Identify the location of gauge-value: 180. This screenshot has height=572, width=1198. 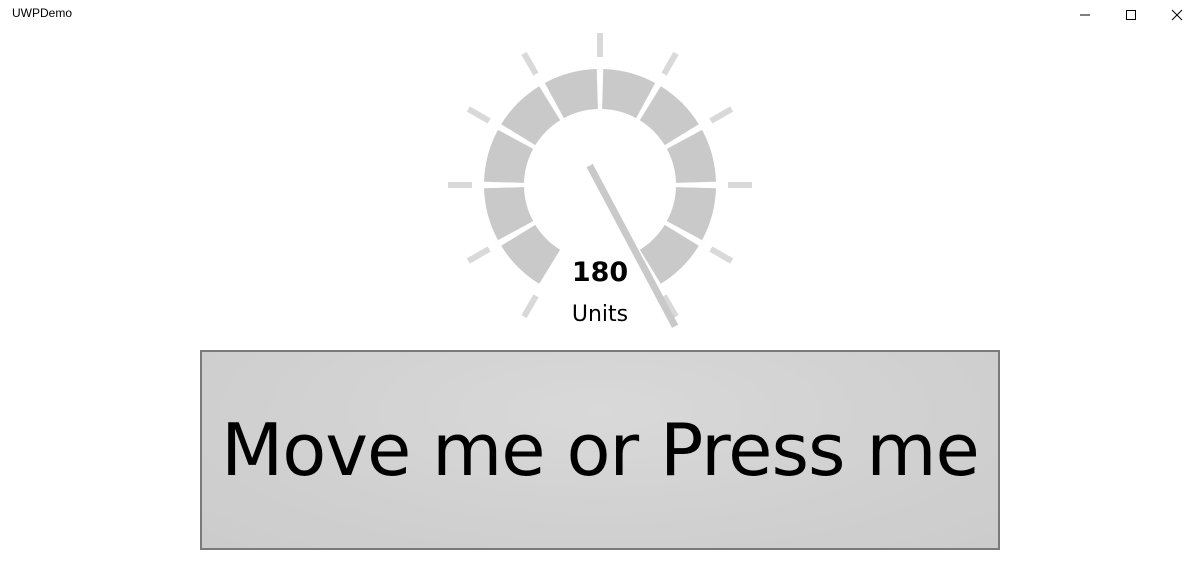
(600, 272).